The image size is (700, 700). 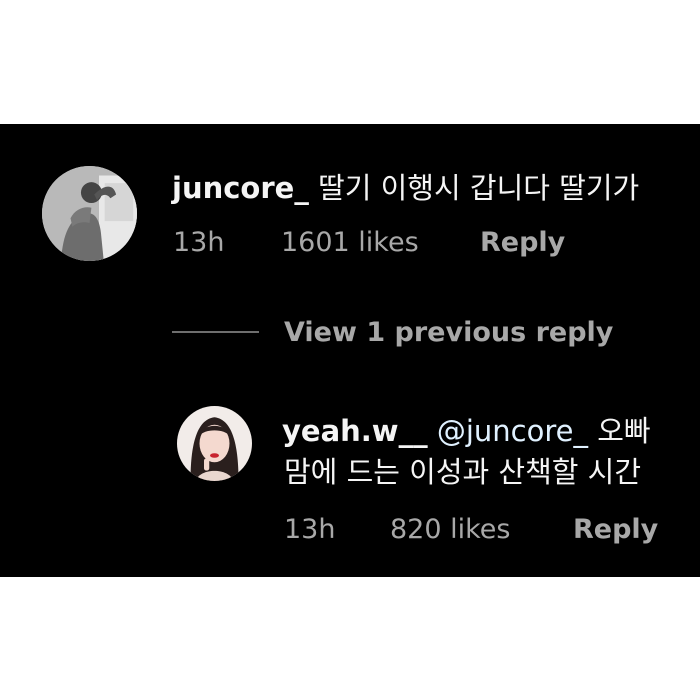 I want to click on comment-meta: 13h 1601 likes Reply, so click(x=403, y=243).